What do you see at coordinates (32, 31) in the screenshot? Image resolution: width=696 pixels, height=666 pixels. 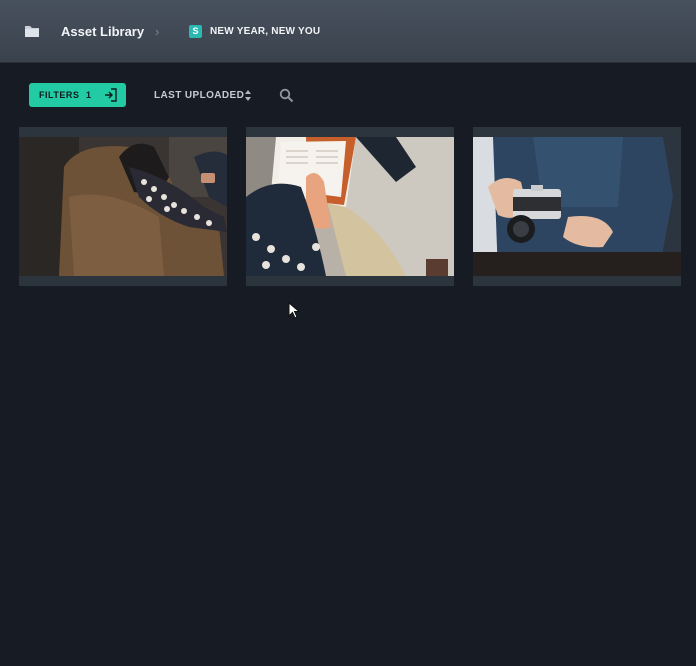 I see `folder-icon` at bounding box center [32, 31].